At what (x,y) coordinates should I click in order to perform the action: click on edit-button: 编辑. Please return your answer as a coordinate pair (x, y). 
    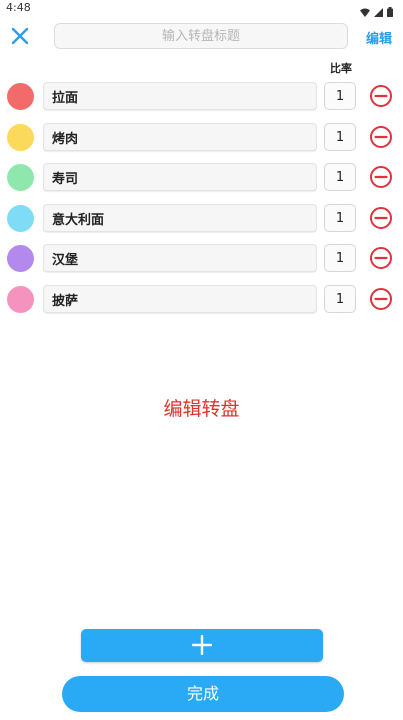
    Looking at the image, I should click on (379, 37).